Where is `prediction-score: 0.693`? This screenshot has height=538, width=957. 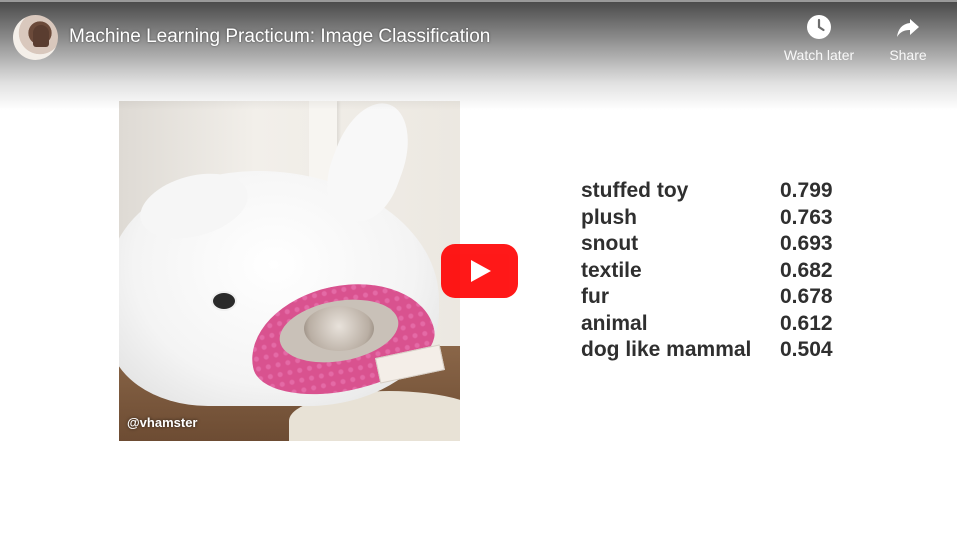 prediction-score: 0.693 is located at coordinates (806, 244).